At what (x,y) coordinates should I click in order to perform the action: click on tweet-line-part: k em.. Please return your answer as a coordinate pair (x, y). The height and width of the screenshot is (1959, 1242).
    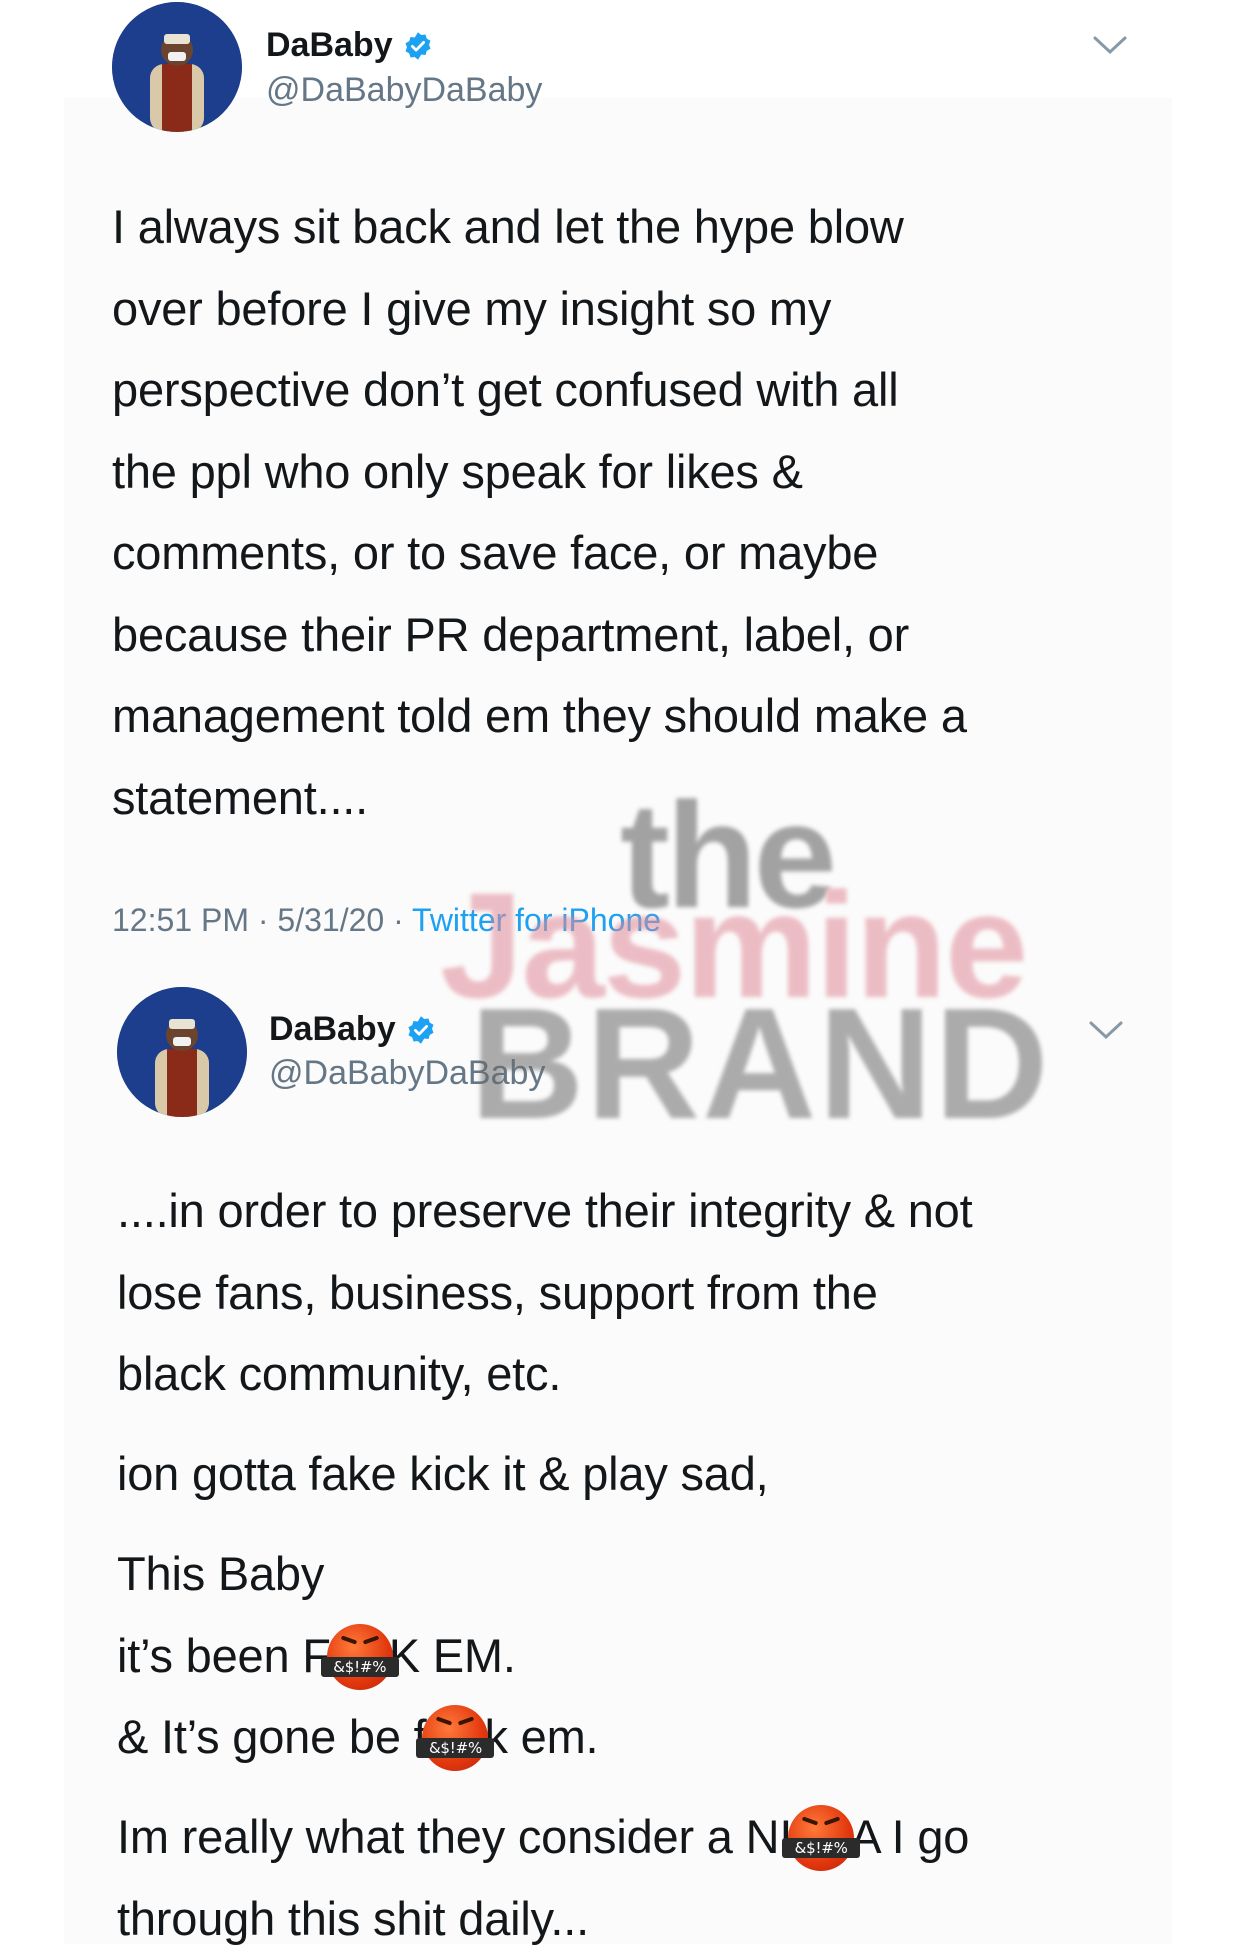
    Looking at the image, I should click on (541, 1736).